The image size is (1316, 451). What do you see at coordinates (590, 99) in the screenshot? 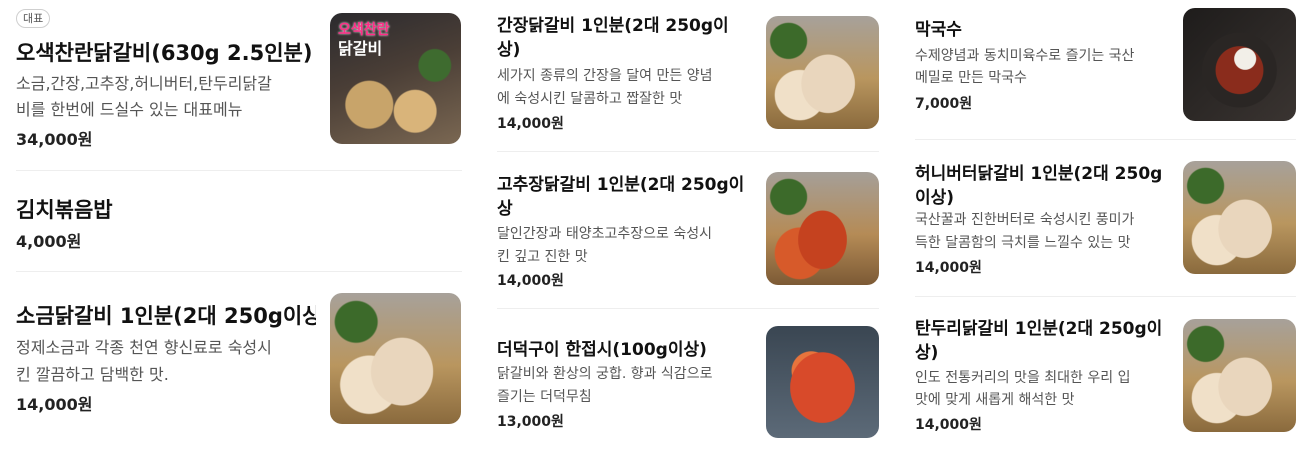
I see `menu-item-desc-line-2: 에 숙성시킨 달콤하고 짭잘한 맛` at bounding box center [590, 99].